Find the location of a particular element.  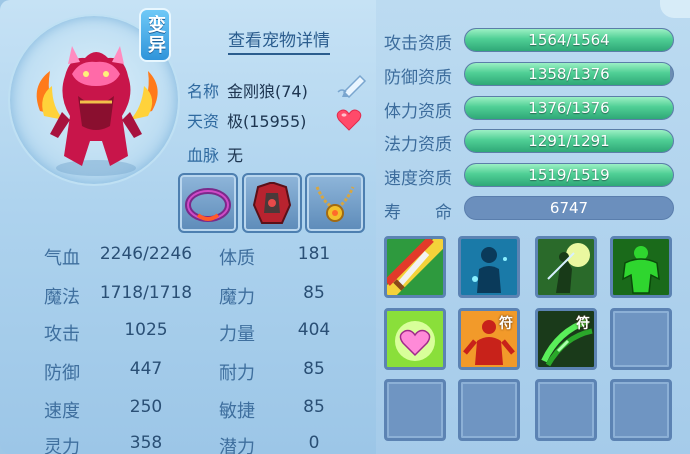

stat-value: 2246/2246 is located at coordinates (146, 254).